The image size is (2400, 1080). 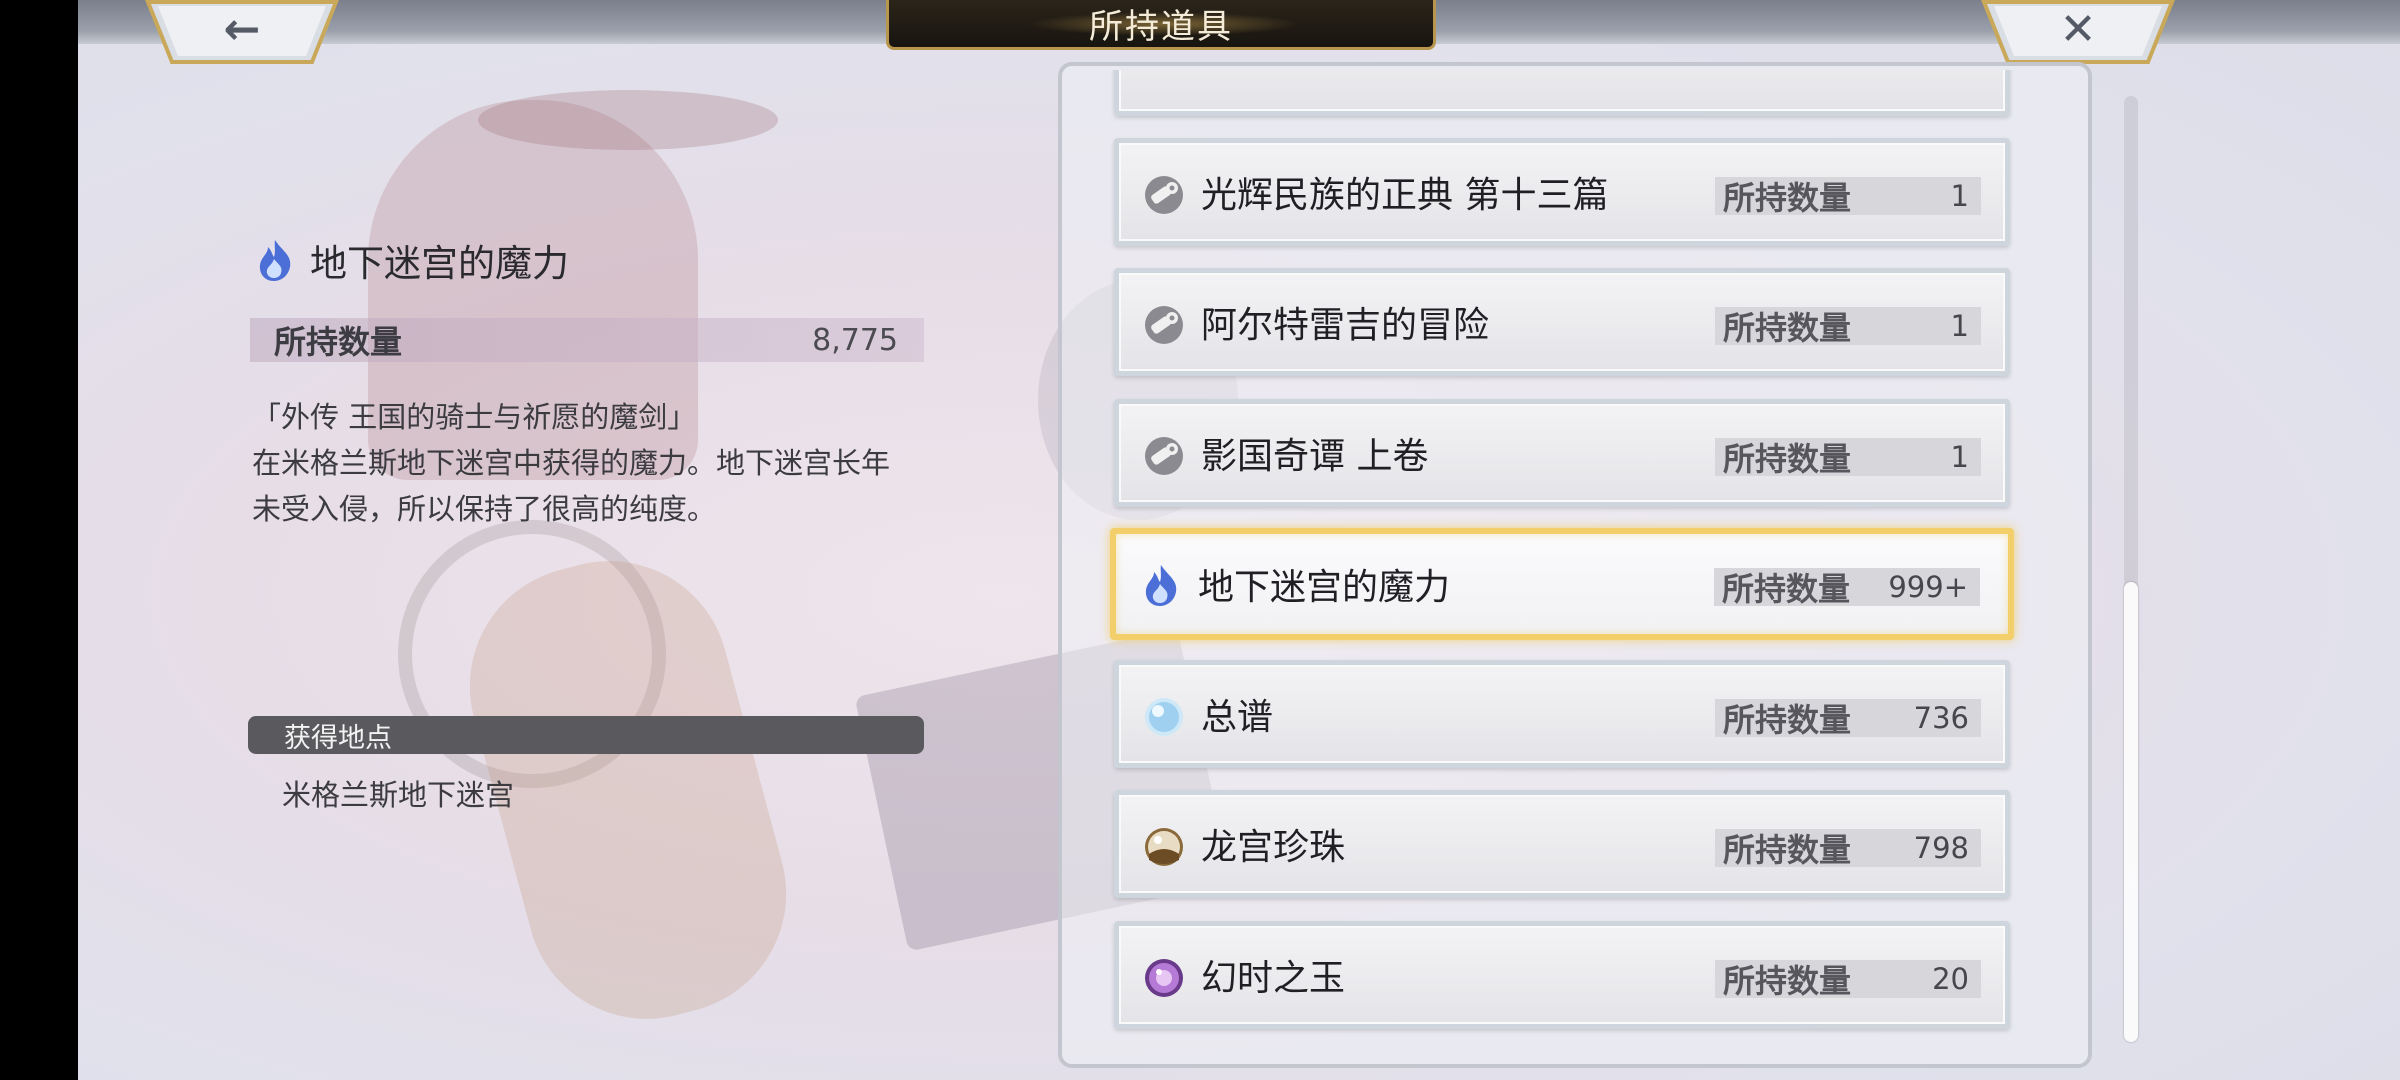 What do you see at coordinates (1928, 587) in the screenshot?
I see `count-value: 999+` at bounding box center [1928, 587].